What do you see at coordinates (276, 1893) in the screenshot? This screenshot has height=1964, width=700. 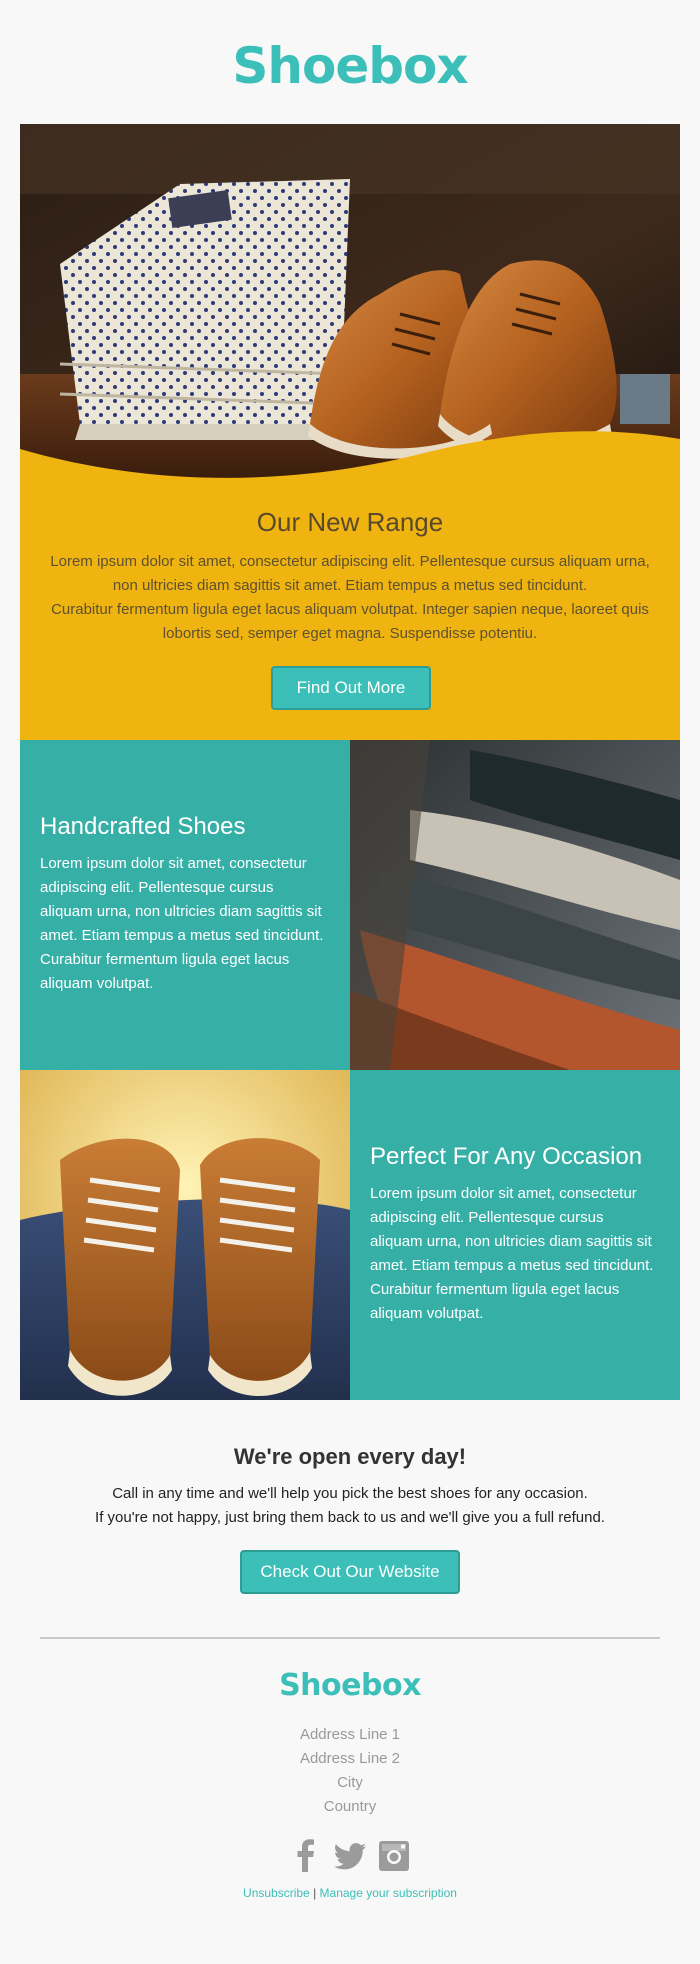 I see `unsubscribe-link: Unsubscribe` at bounding box center [276, 1893].